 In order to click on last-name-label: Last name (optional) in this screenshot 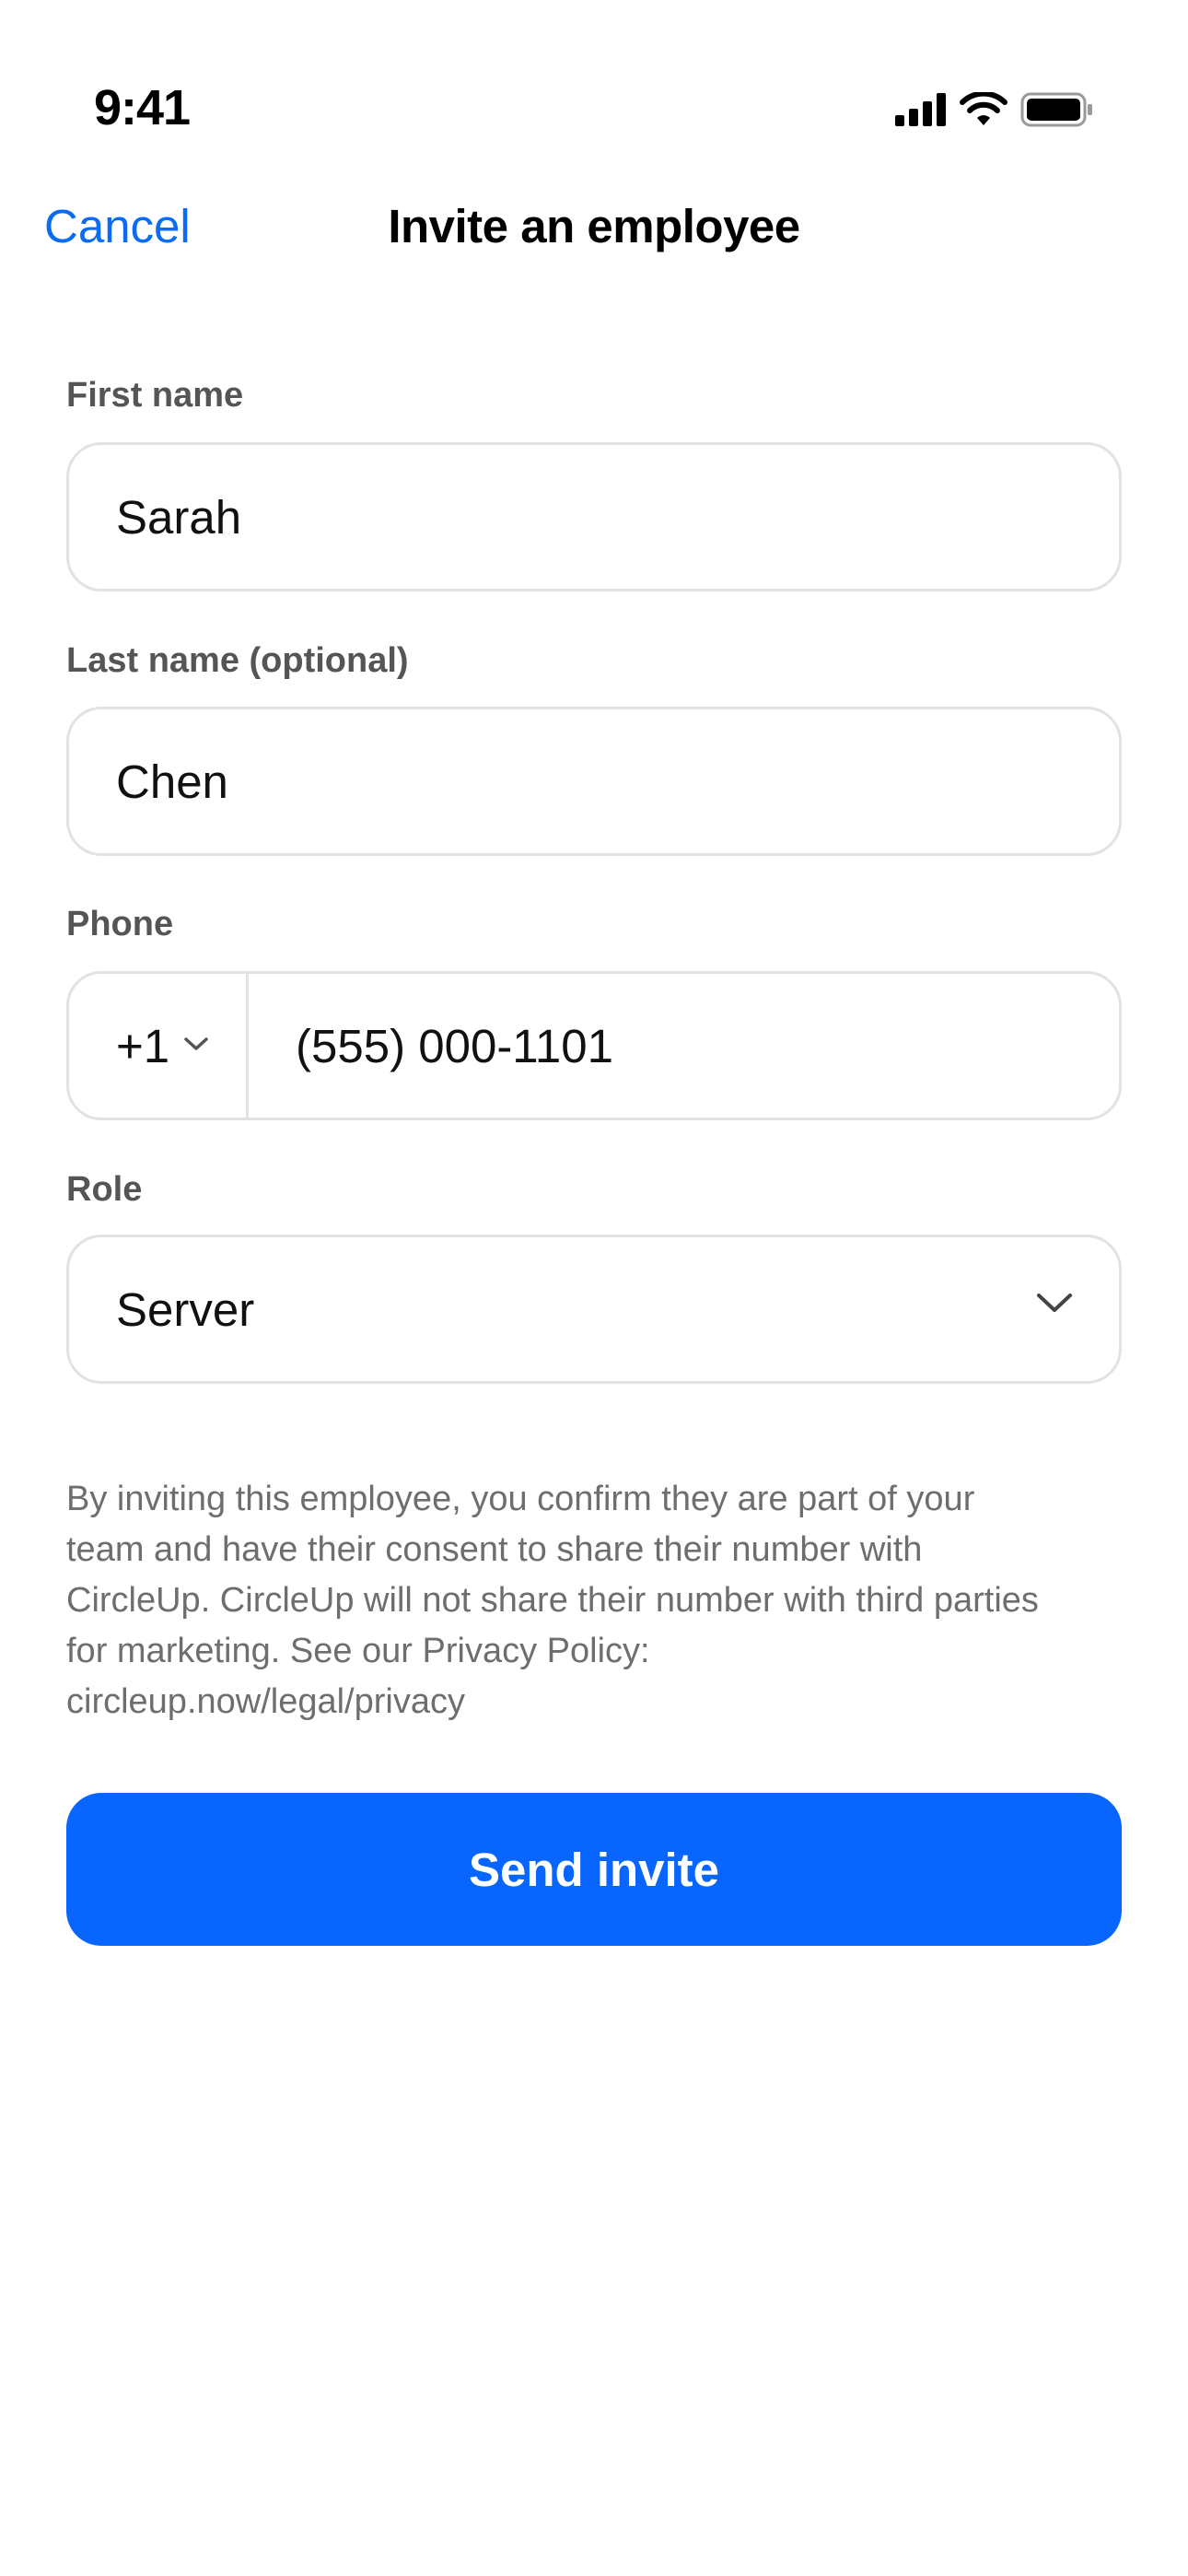, I will do `click(237, 660)`.